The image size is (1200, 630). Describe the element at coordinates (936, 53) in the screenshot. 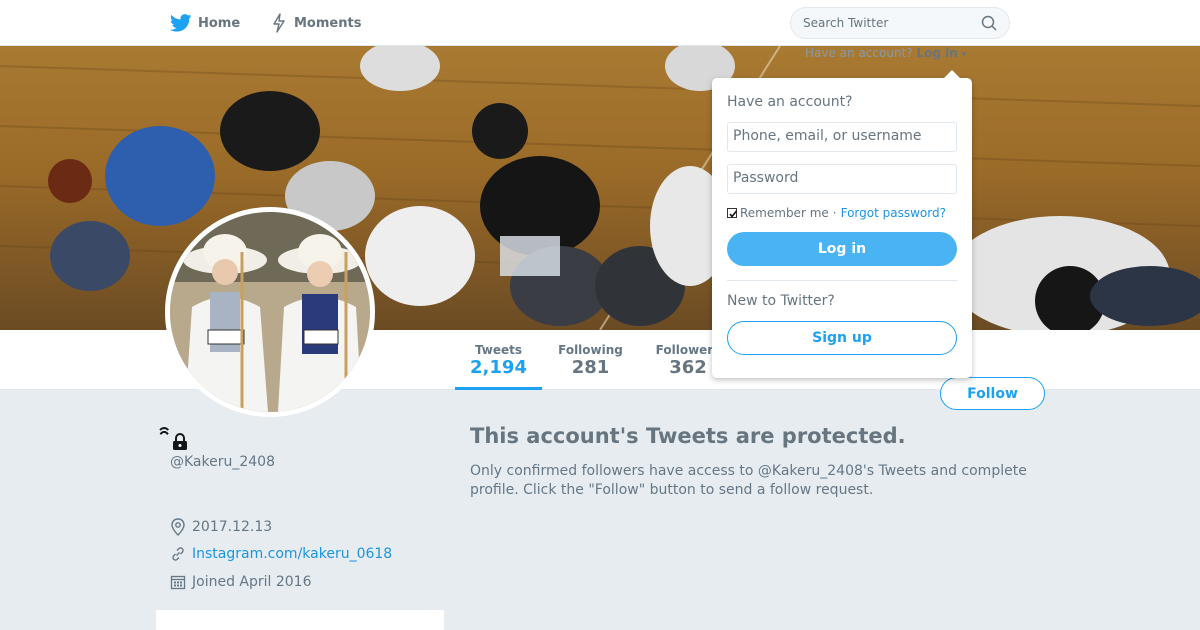

I see `login-link-label: Log in` at that location.